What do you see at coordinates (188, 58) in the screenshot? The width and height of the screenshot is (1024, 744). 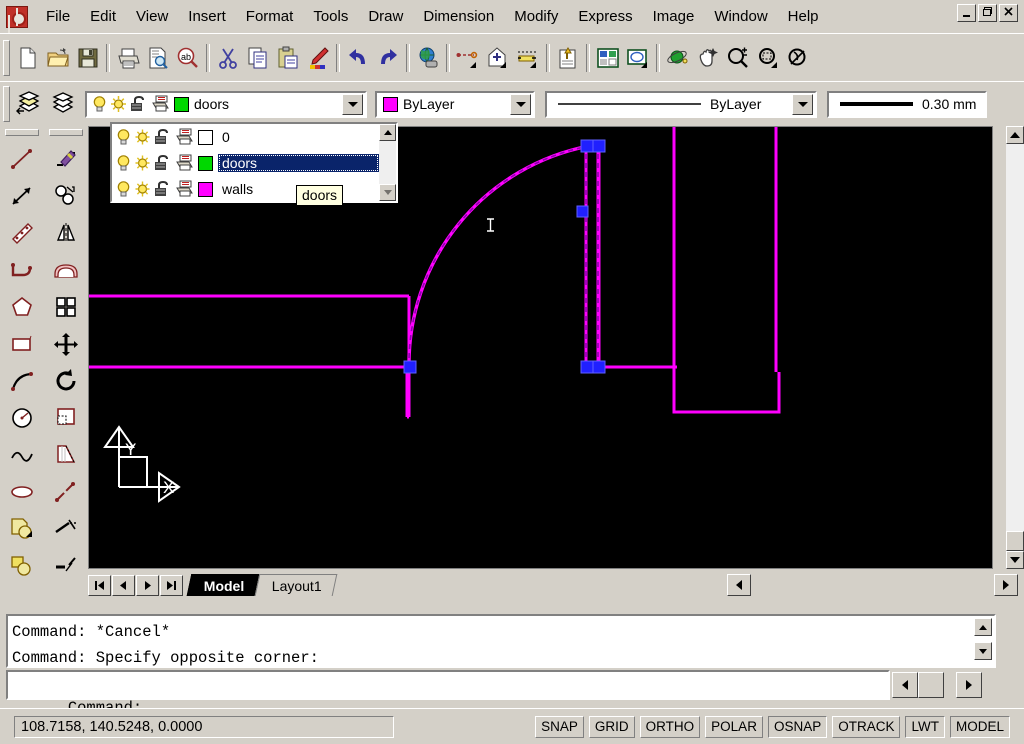 I see `find-text-icon: ab` at bounding box center [188, 58].